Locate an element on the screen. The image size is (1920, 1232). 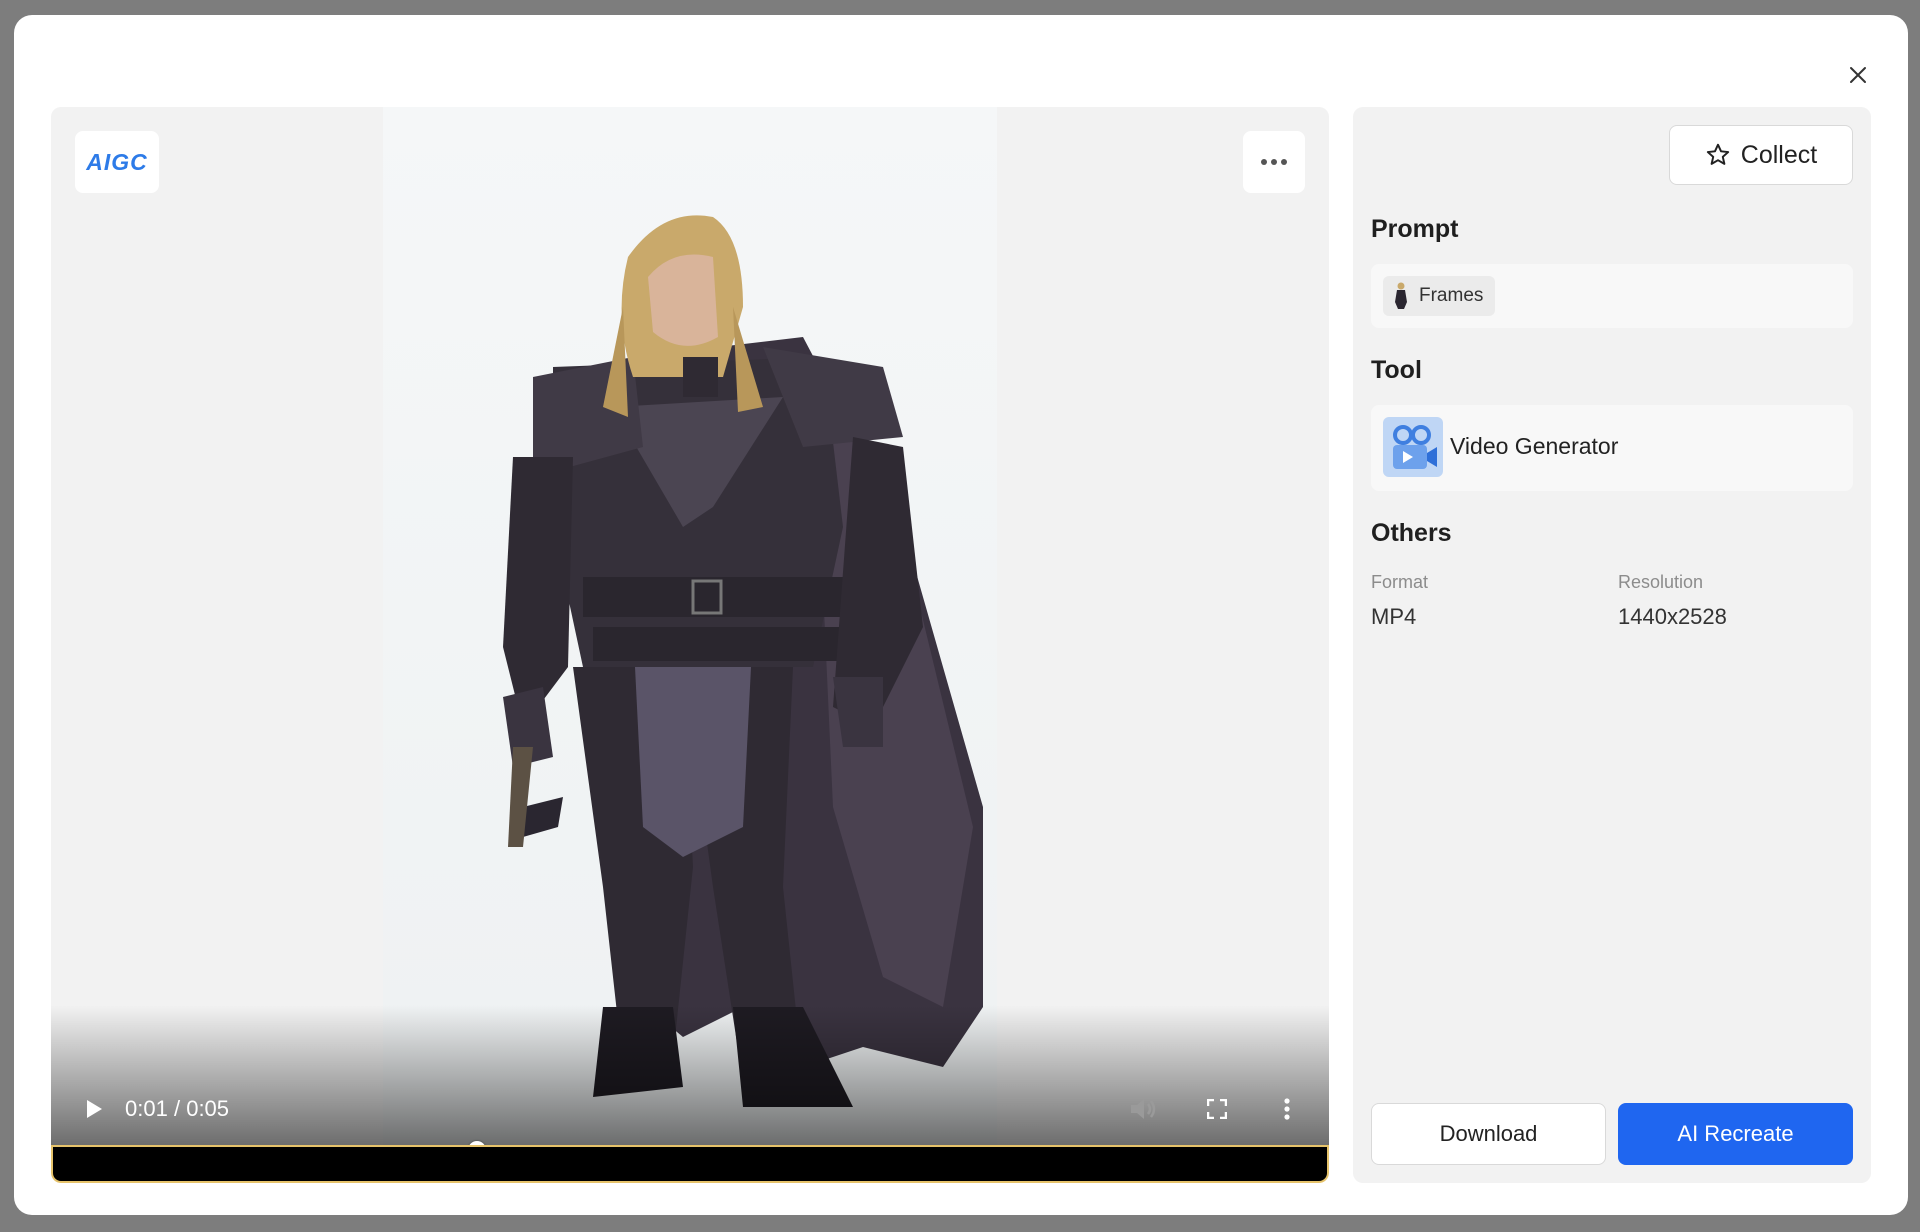
prompt-chip-label: Frames is located at coordinates (1451, 295).